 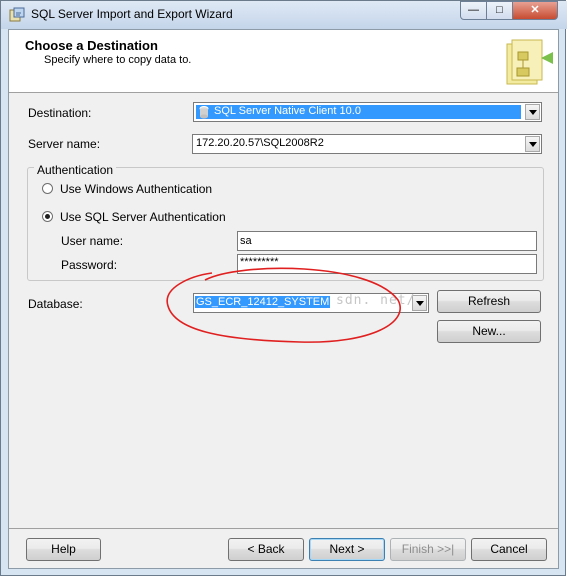 I want to click on server-name-label: Server name:, so click(x=64, y=144).